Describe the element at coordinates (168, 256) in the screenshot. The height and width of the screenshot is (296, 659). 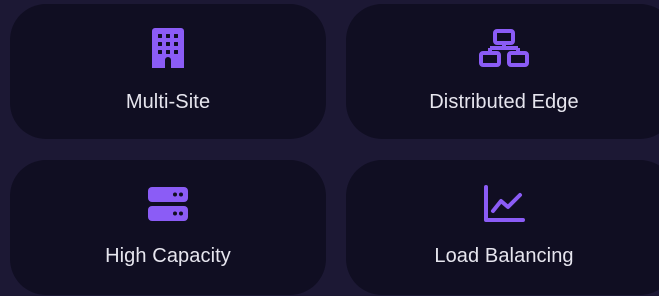
I see `feature-label: High Capacity` at that location.